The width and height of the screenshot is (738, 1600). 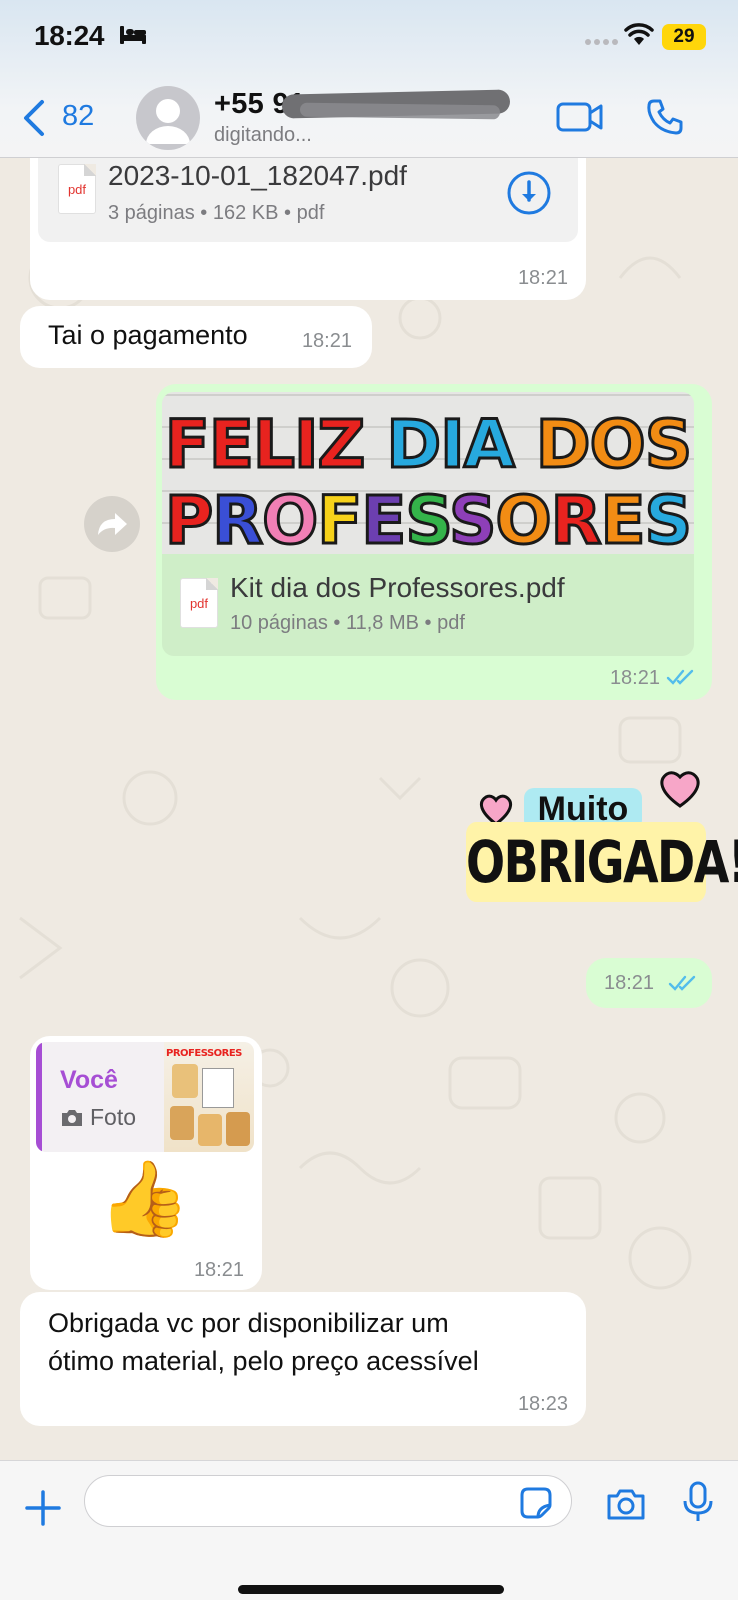 What do you see at coordinates (397, 587) in the screenshot?
I see `file-name: Kit dia dos Professores.pdf` at bounding box center [397, 587].